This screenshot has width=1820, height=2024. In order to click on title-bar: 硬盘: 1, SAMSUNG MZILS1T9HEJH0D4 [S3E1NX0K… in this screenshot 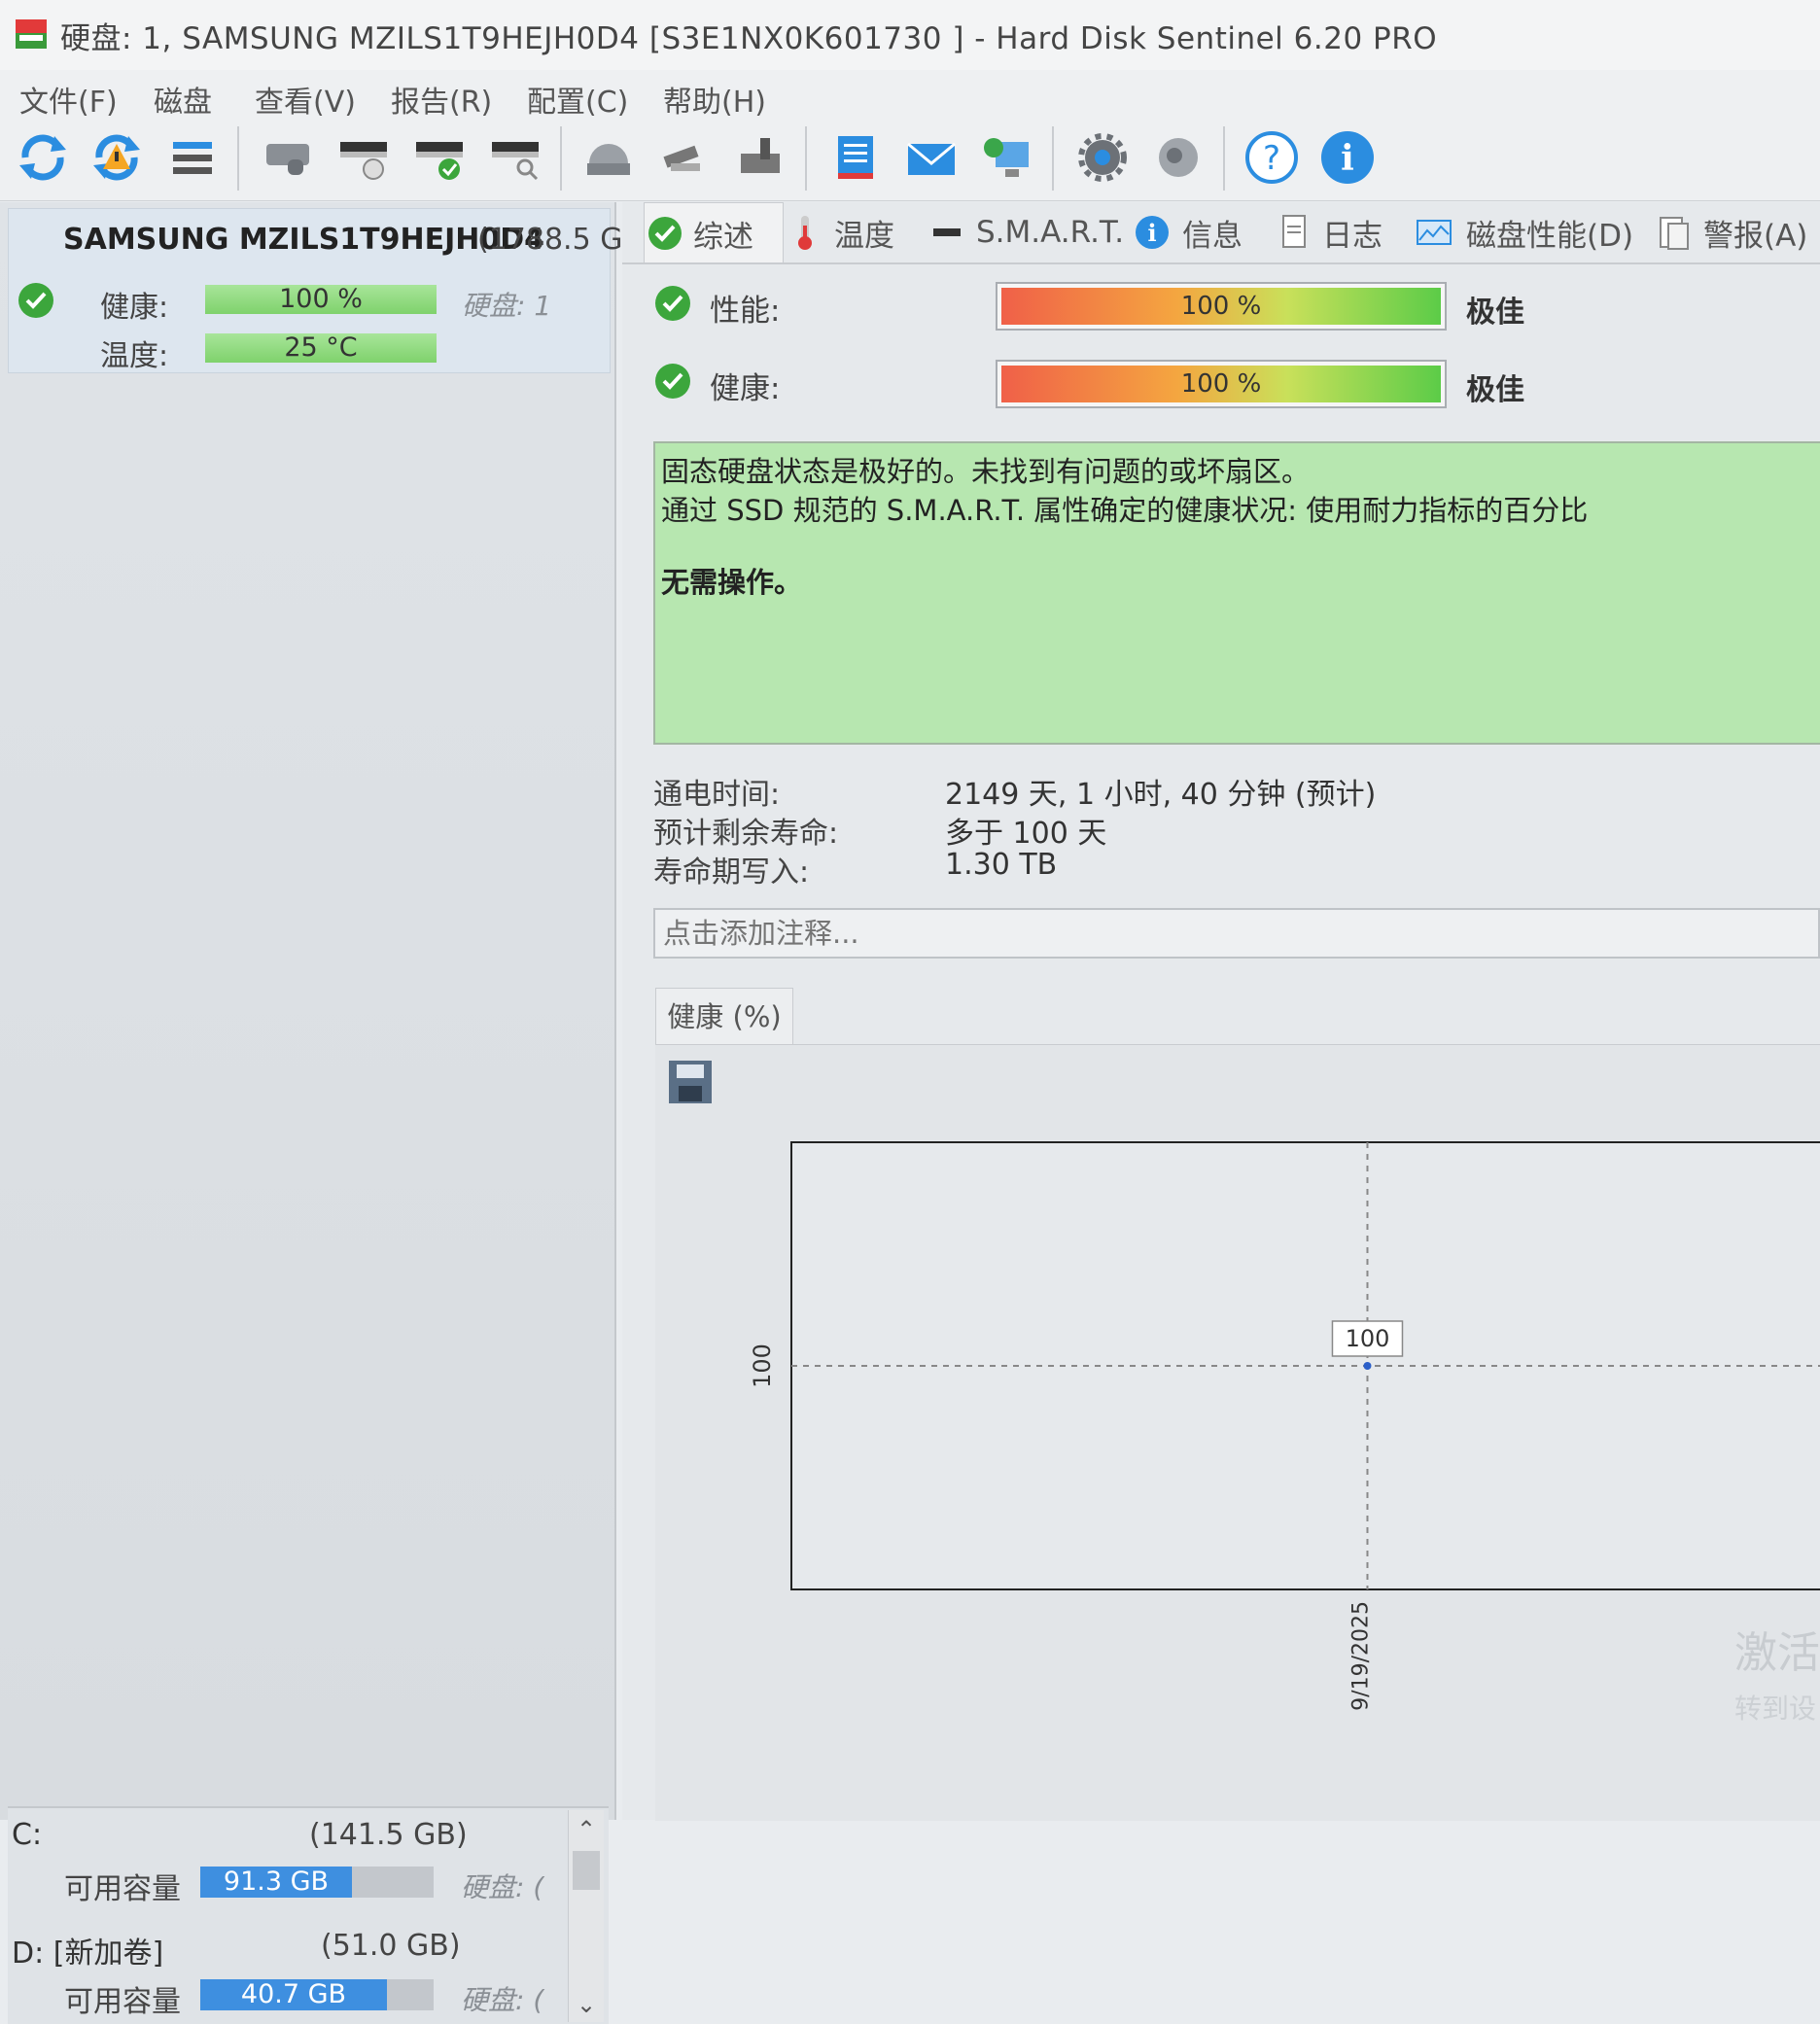, I will do `click(910, 35)`.